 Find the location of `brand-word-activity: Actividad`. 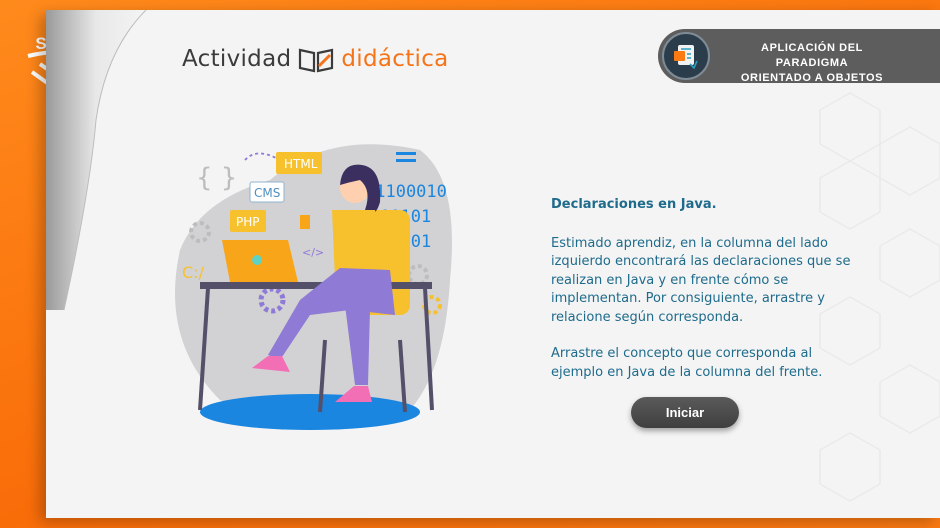

brand-word-activity: Actividad is located at coordinates (237, 59).